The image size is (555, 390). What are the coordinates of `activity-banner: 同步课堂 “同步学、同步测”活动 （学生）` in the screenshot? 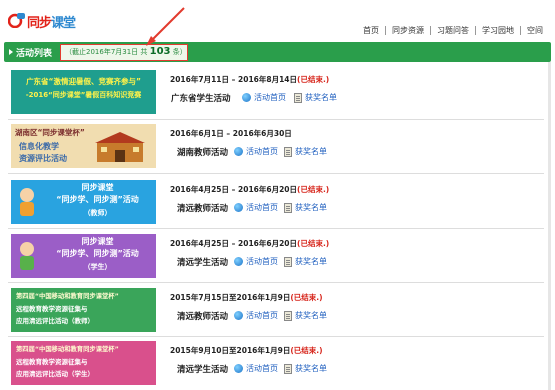 It's located at (83, 256).